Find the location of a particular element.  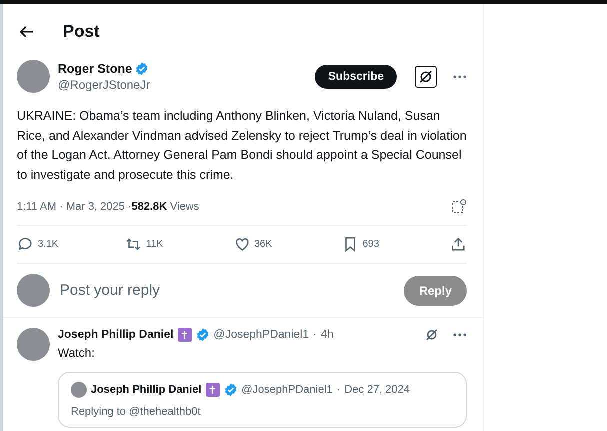

analytics-icon is located at coordinates (459, 207).